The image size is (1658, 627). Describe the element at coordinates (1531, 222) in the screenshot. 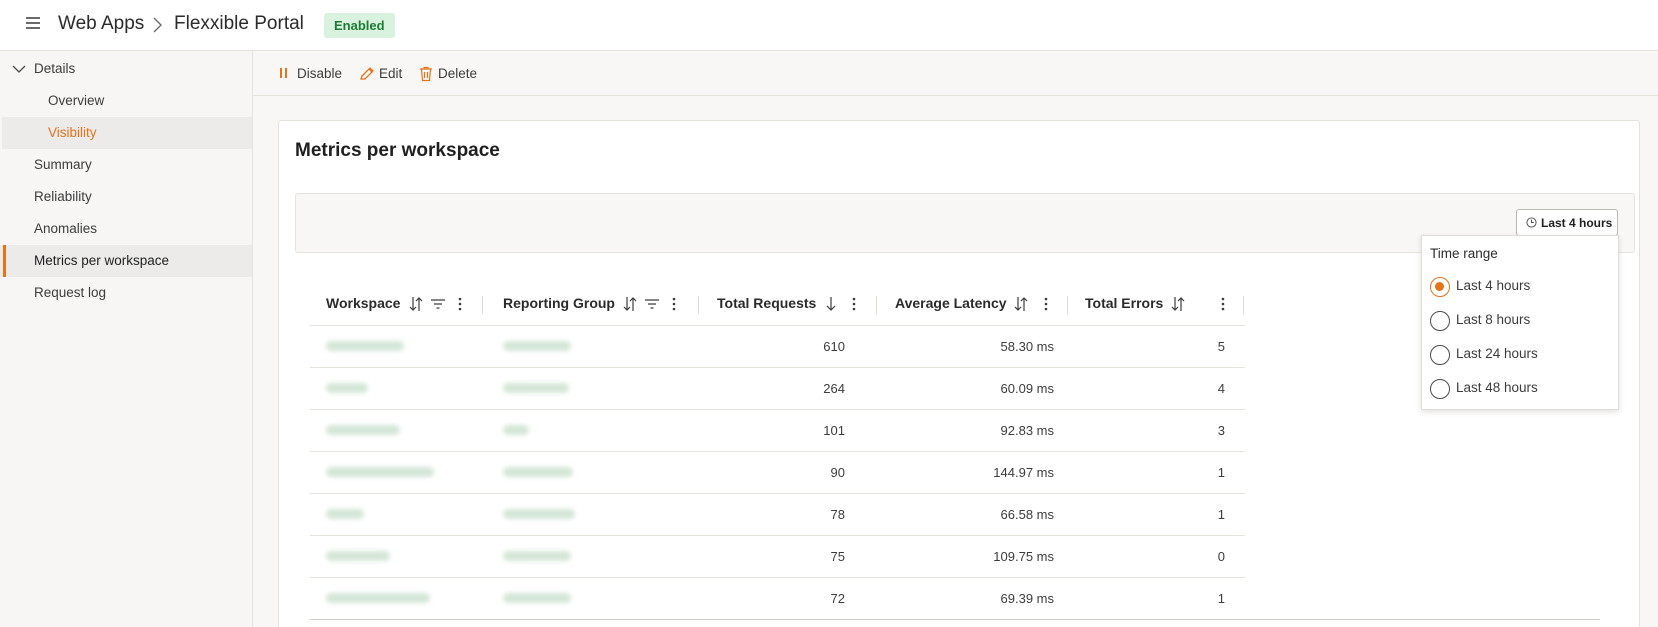

I see `clock-icon` at that location.